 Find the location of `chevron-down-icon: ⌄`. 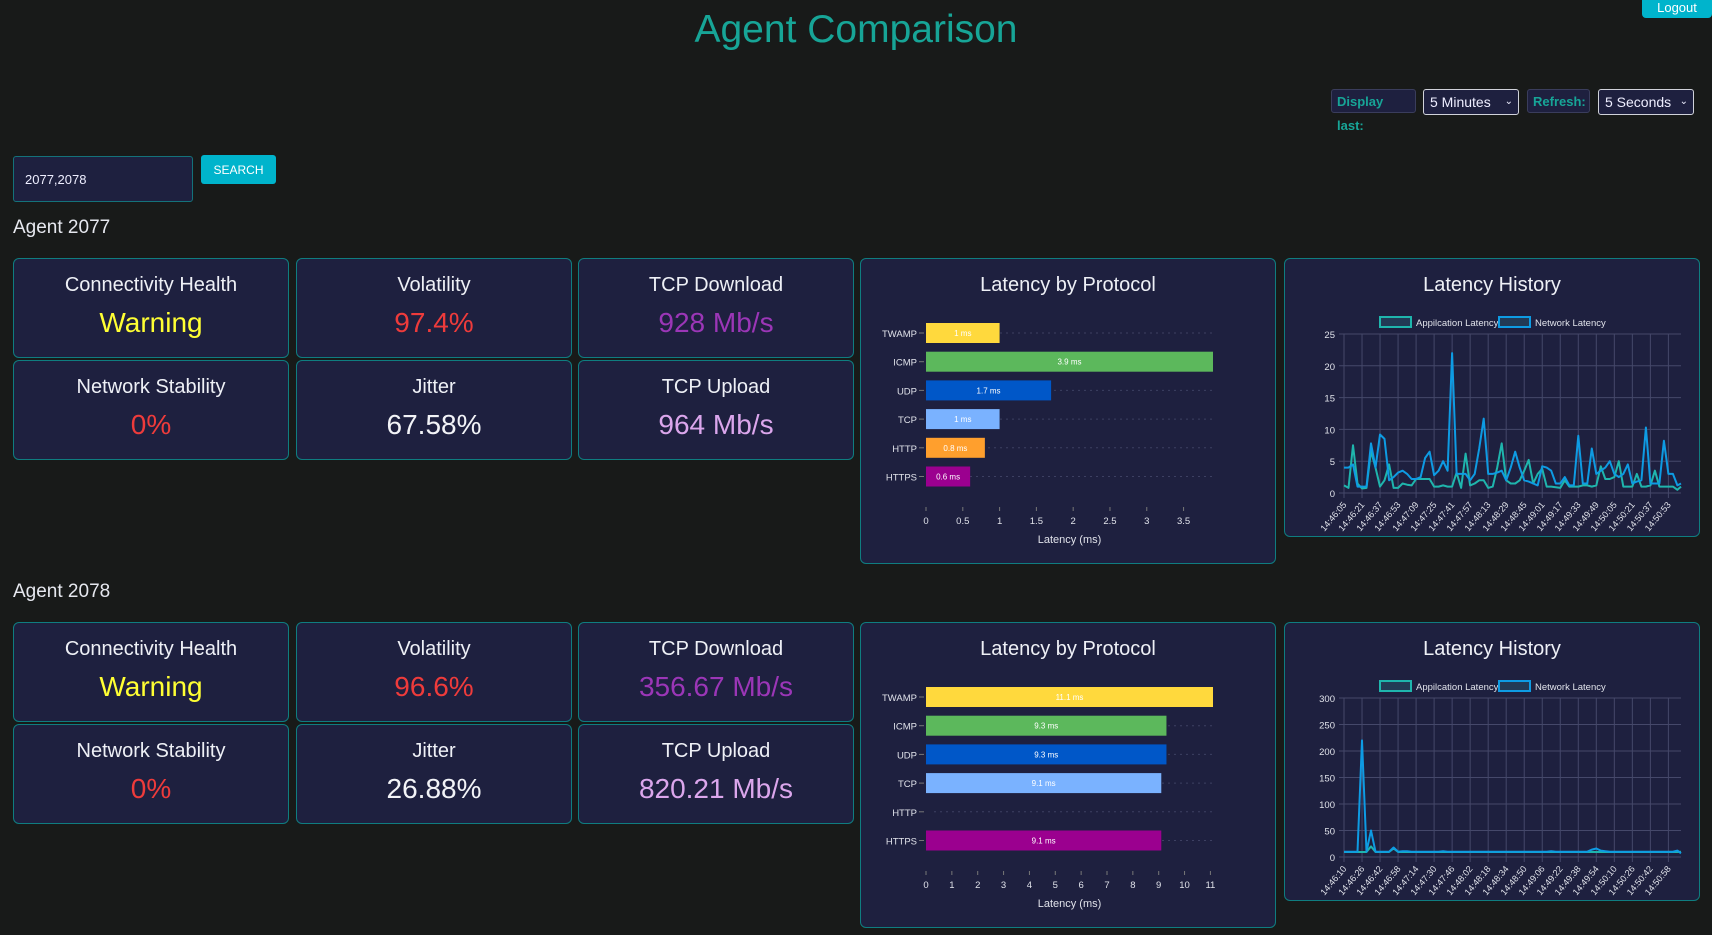

chevron-down-icon: ⌄ is located at coordinates (1508, 101).